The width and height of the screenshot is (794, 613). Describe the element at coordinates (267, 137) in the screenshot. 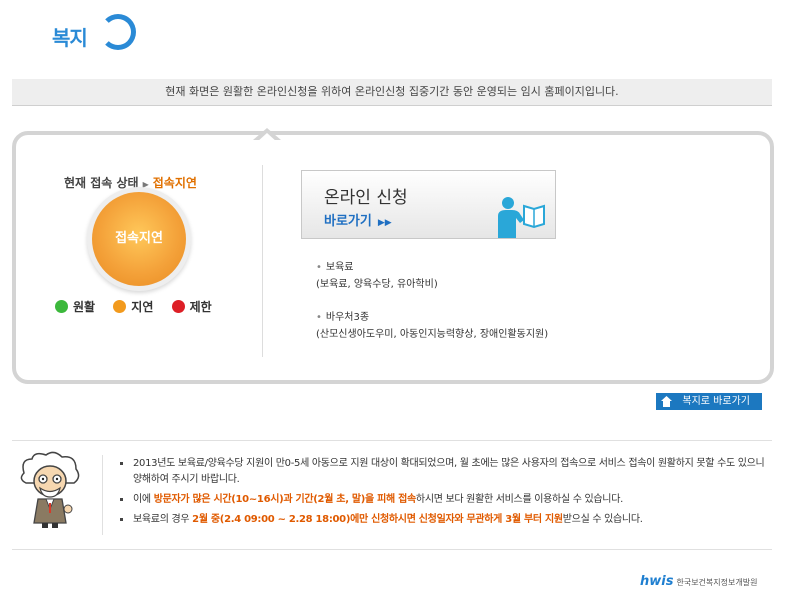

I see `panel-notch-inner` at that location.